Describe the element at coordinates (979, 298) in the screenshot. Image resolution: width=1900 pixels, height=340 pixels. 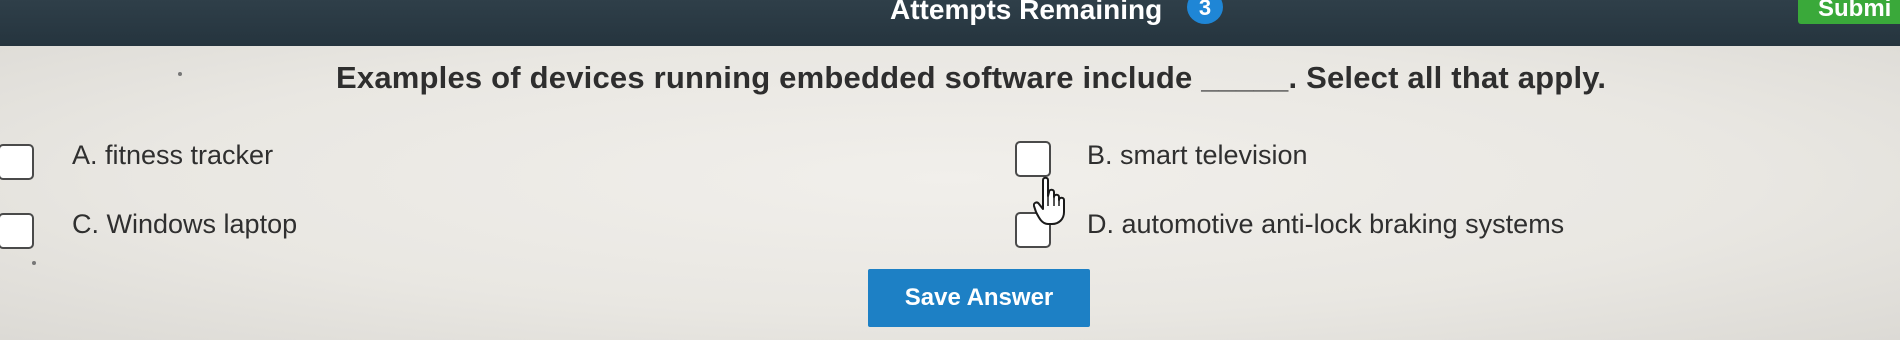
I see `save-answer-button: Save Answer` at that location.